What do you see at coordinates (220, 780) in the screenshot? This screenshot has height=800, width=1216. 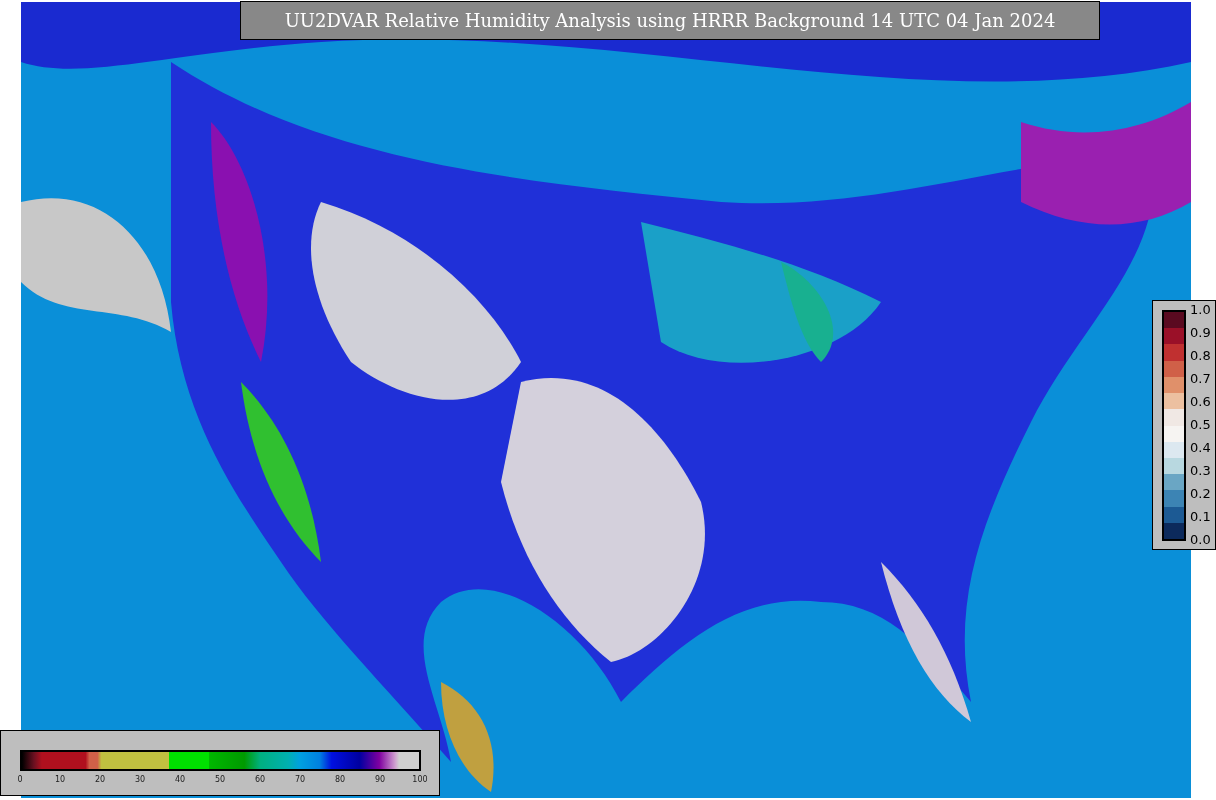 I see `colorbar-tick-label: 50` at bounding box center [220, 780].